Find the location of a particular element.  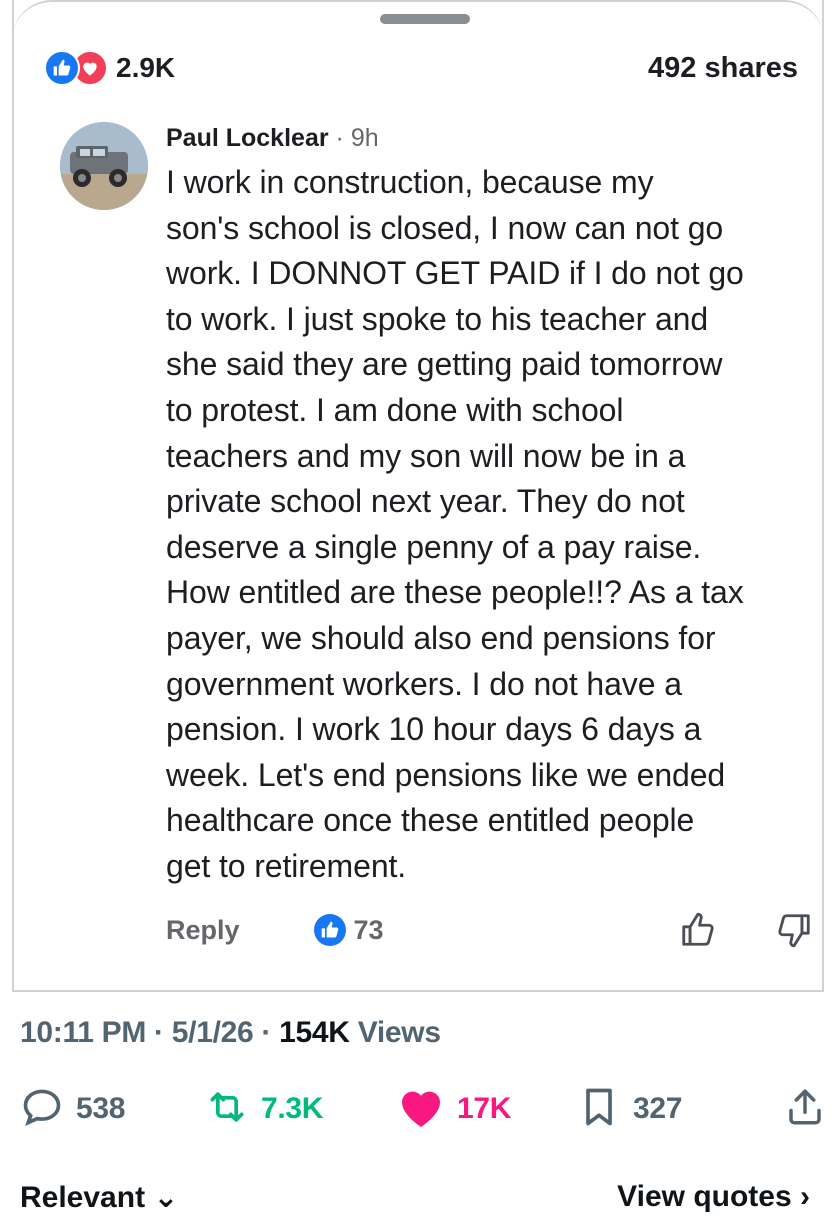

like-reaction-icon is located at coordinates (62, 68).